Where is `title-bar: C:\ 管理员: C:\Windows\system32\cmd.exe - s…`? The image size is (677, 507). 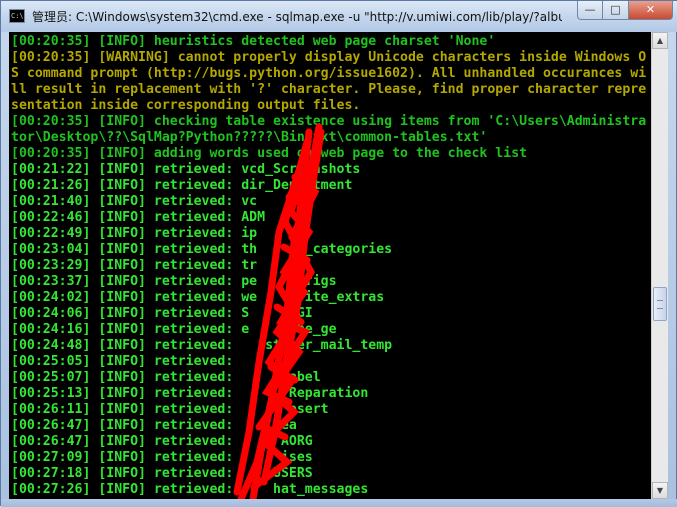
title-bar: C:\ 管理员: C:\Windows\system32\cmd.exe - s… is located at coordinates (339, 16).